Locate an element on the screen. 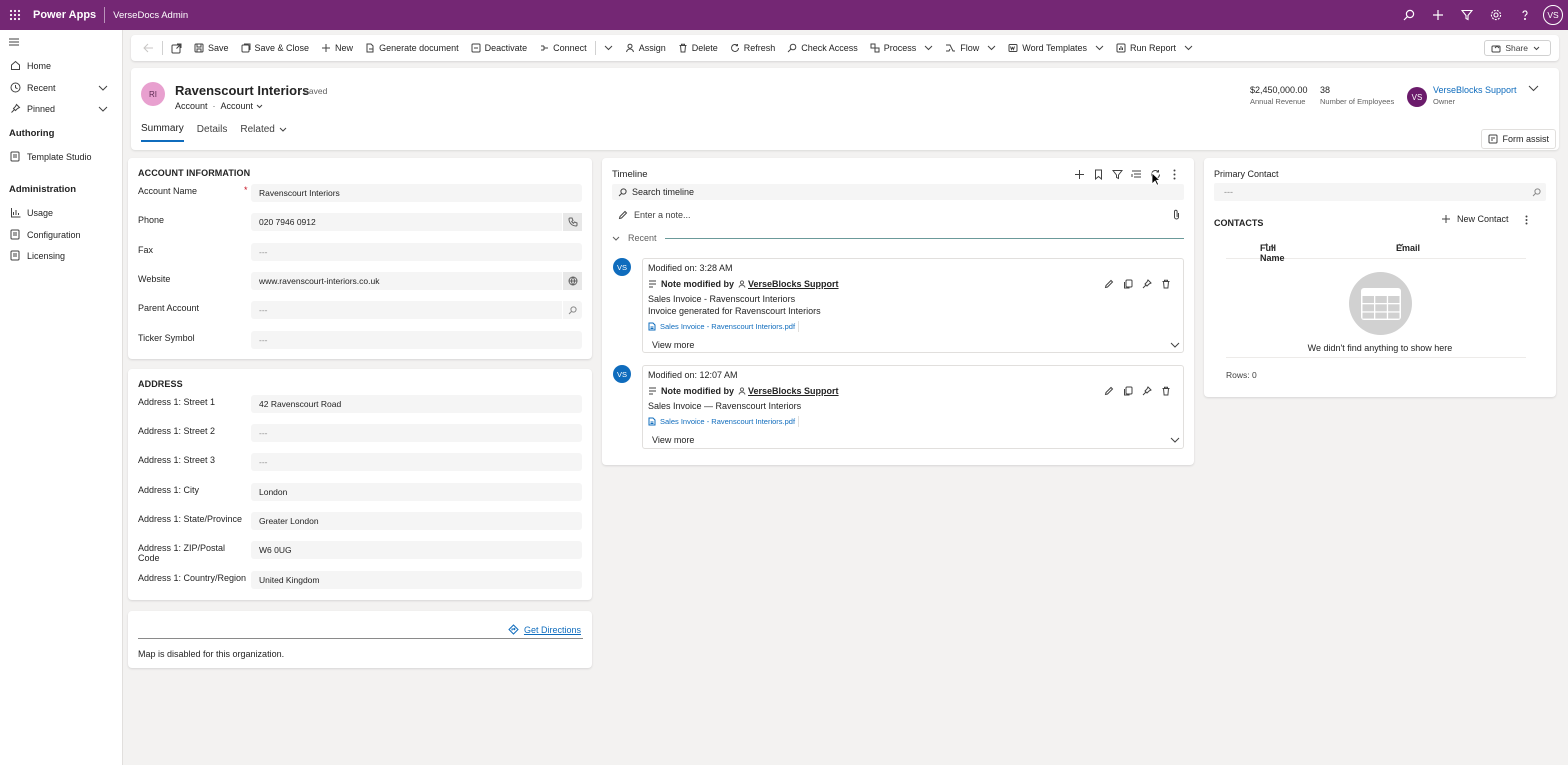 Image resolution: width=1568 pixels, height=765 pixels. sidebar-item-licensing: Licensing is located at coordinates (61, 255).